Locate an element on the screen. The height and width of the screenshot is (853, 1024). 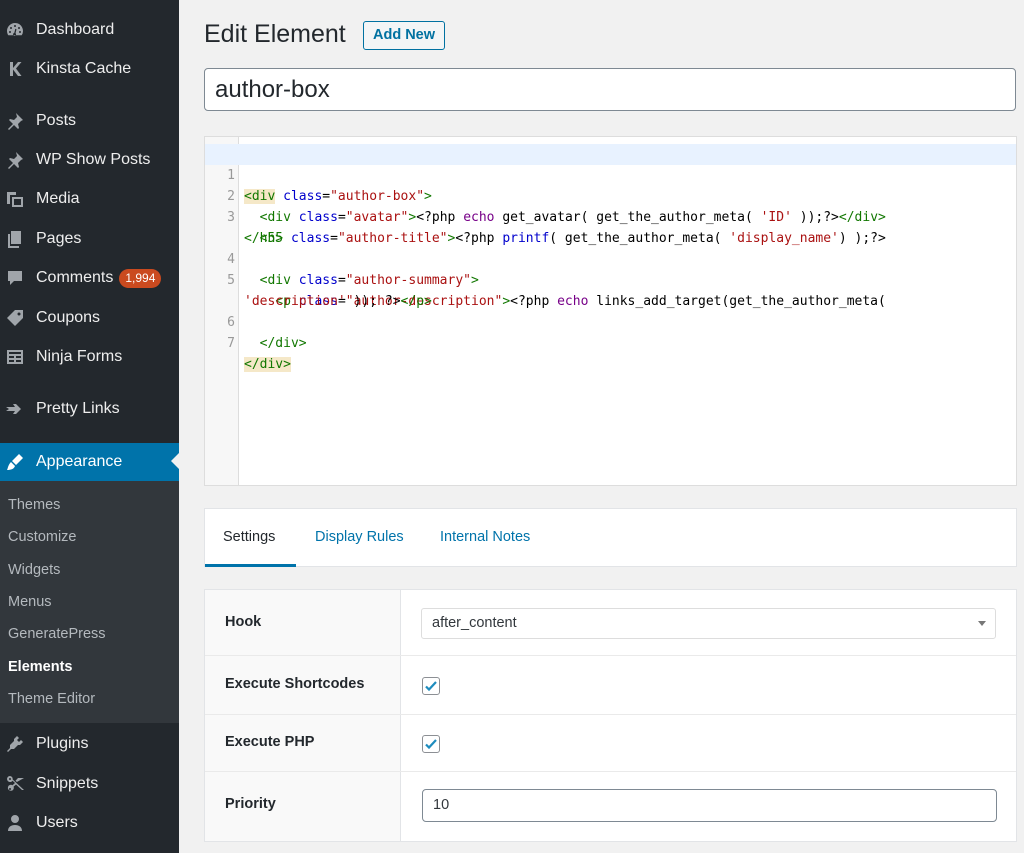
user-icon is located at coordinates (15, 823).